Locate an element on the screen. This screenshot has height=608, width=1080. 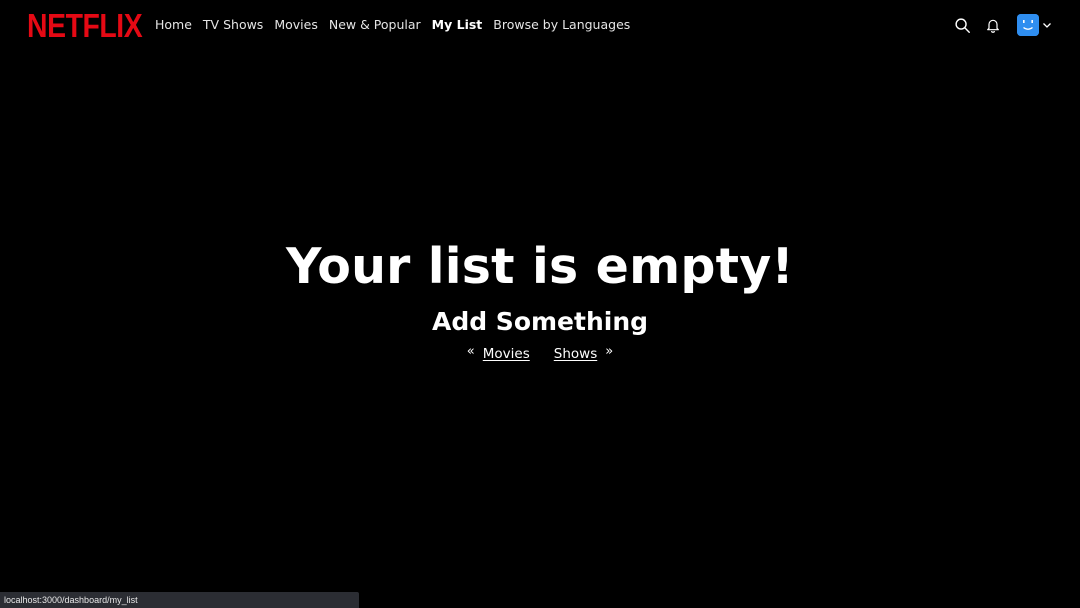
movies-link-label: Movies is located at coordinates (506, 354).